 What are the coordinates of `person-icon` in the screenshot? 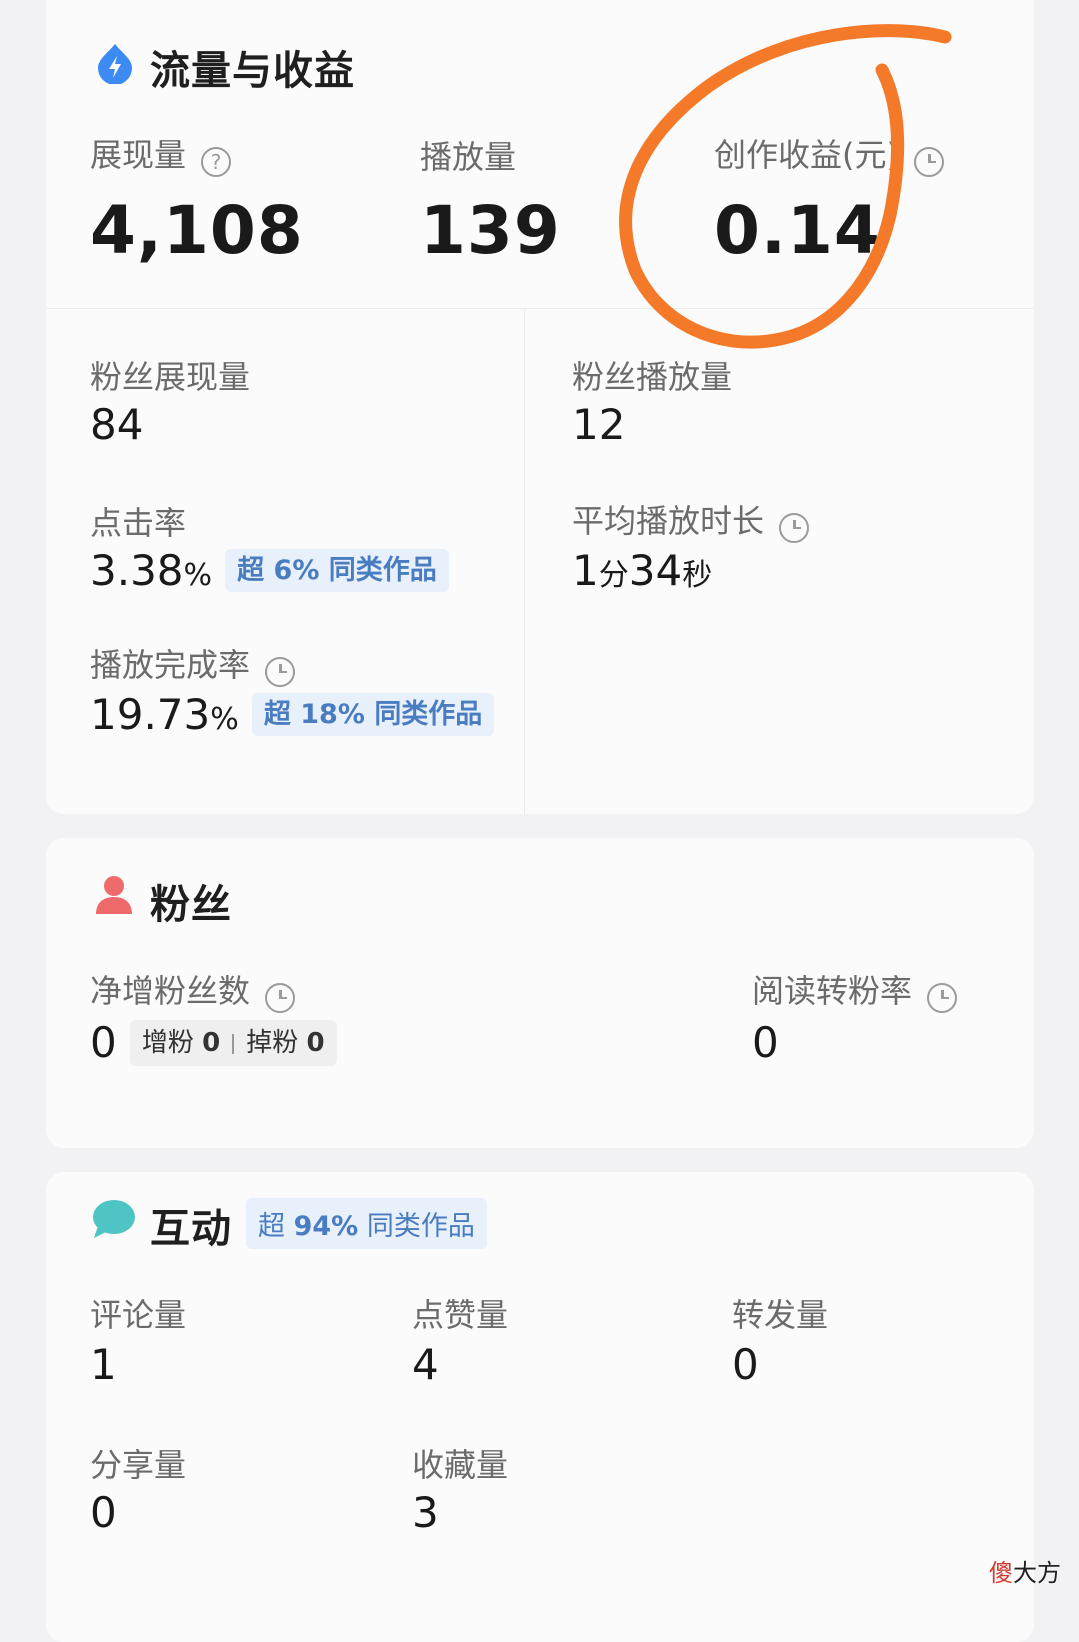 It's located at (114, 895).